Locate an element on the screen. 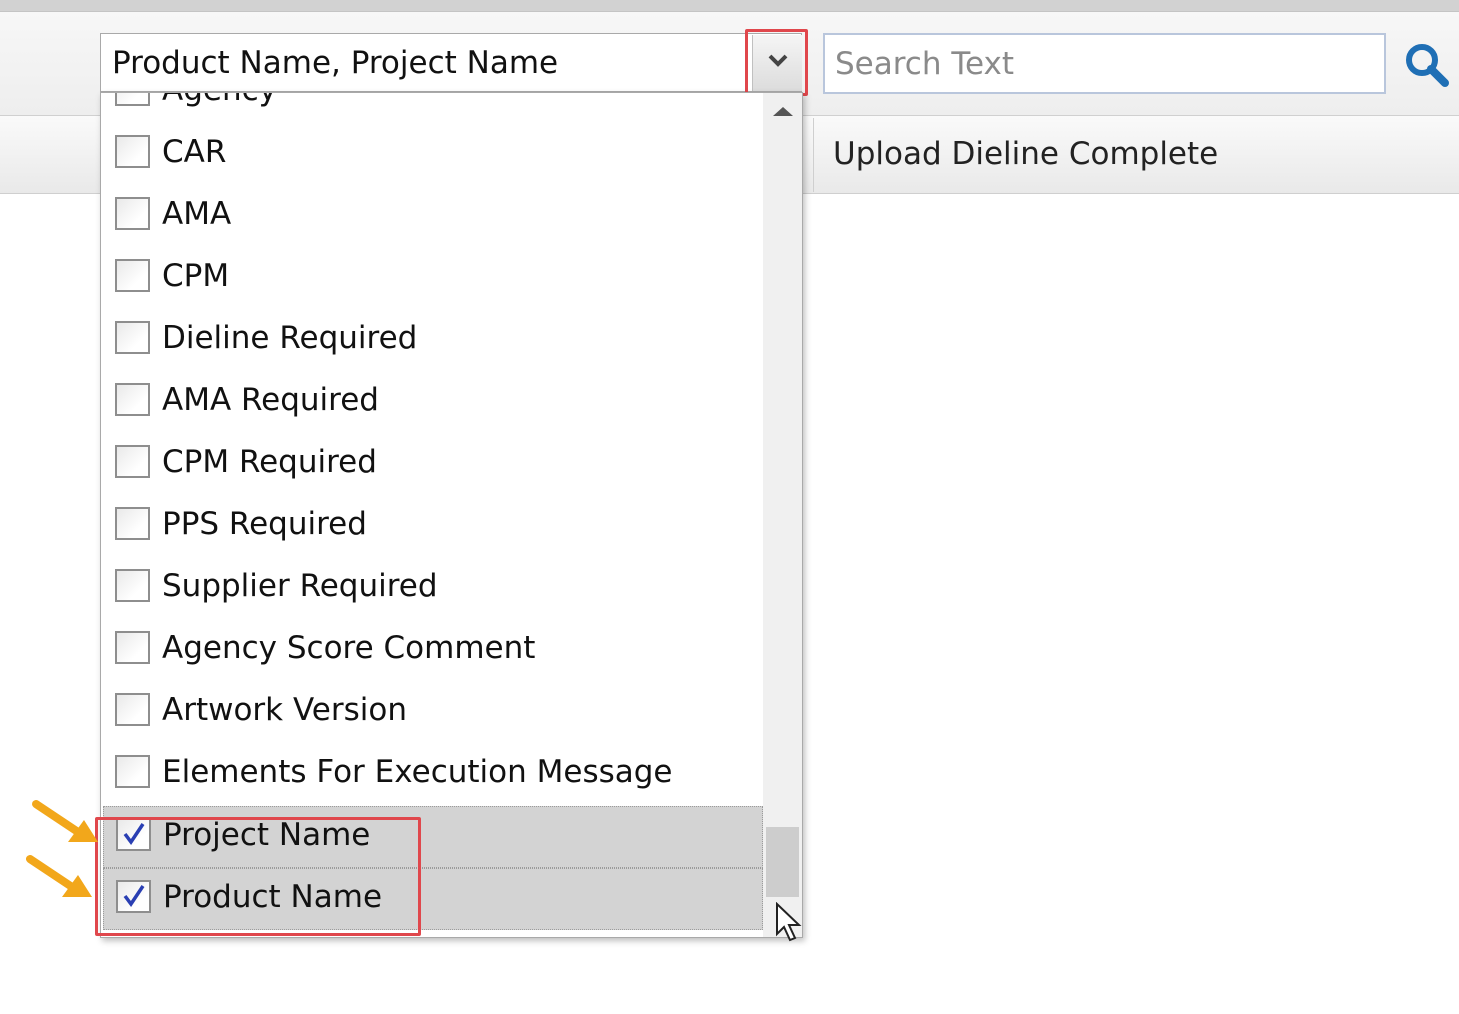 The width and height of the screenshot is (1459, 1014). column-filter-combobox: Product Name, Project Name is located at coordinates (451, 62).